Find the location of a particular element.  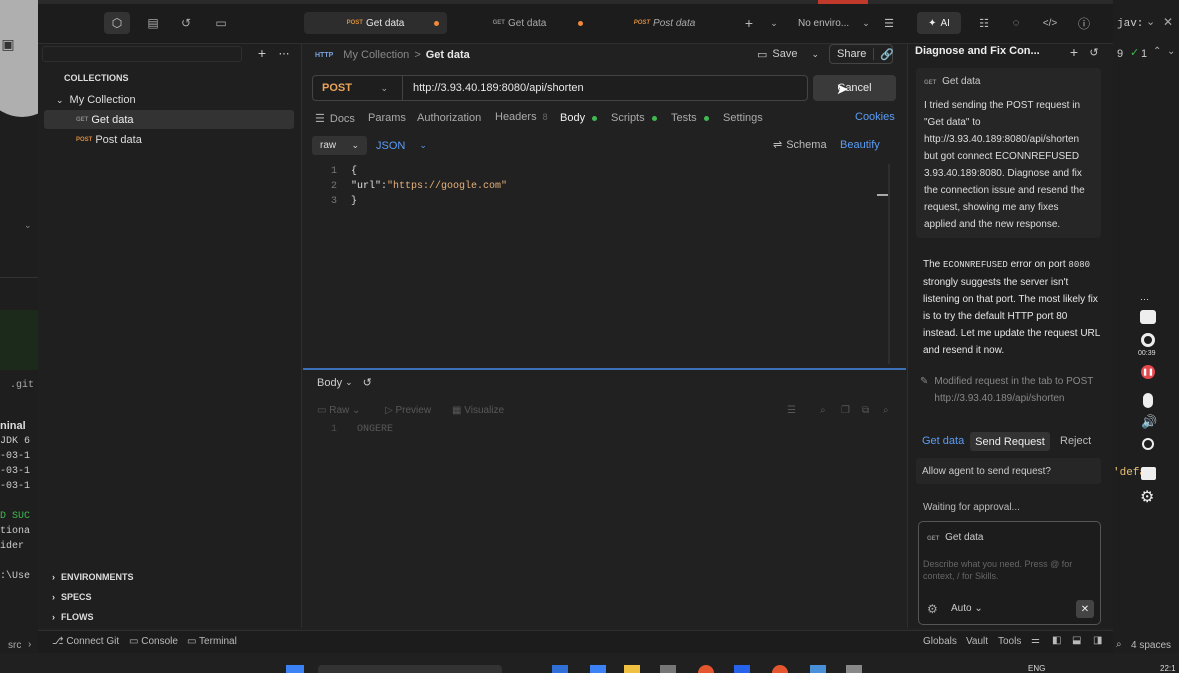

search-icon: ⌕ is located at coordinates (823, 410).